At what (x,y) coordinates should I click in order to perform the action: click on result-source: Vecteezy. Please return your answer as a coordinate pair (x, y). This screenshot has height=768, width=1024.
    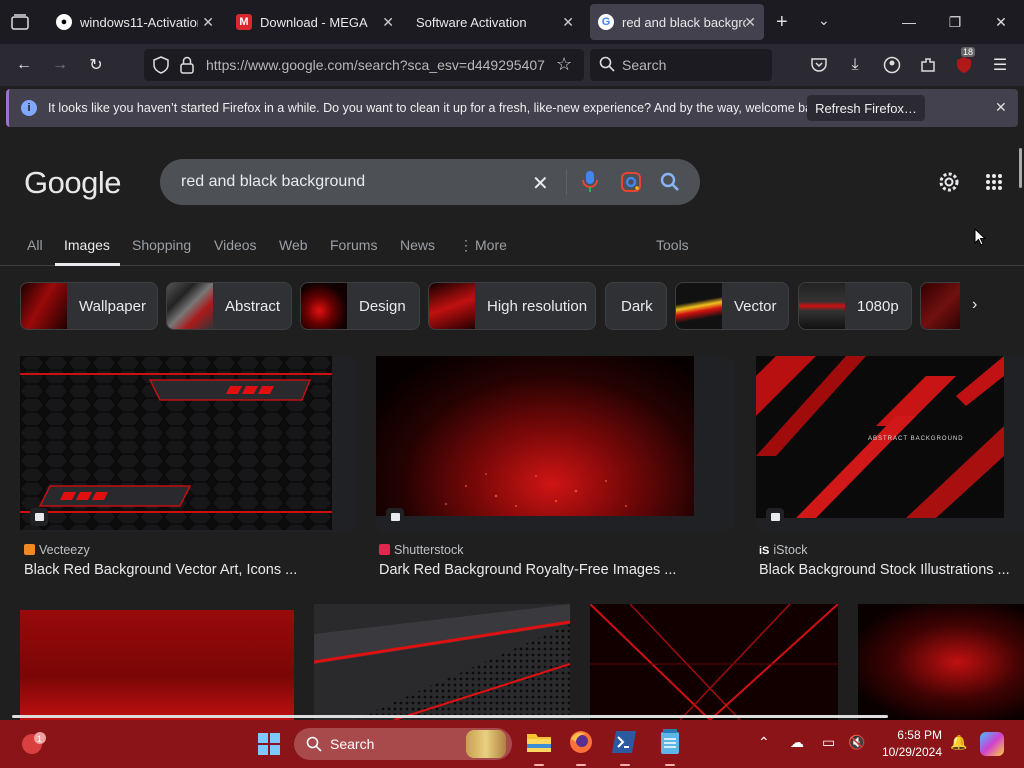
    Looking at the image, I should click on (57, 550).